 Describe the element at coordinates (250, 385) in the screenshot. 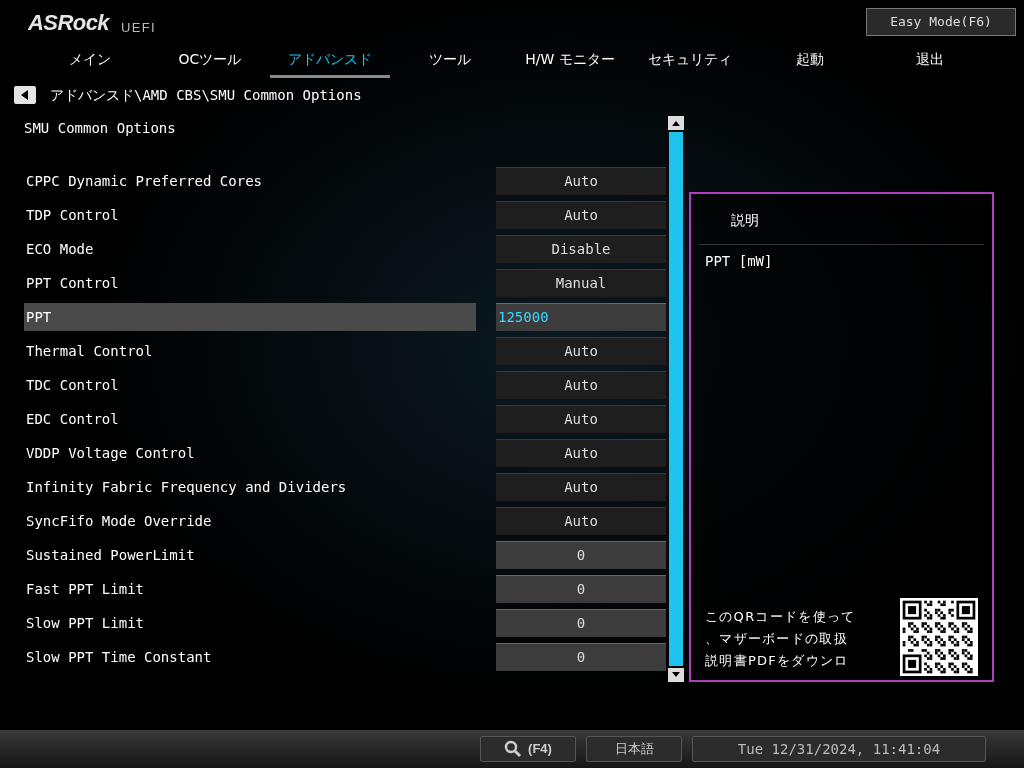

I see `setting-label: TDC Control` at that location.